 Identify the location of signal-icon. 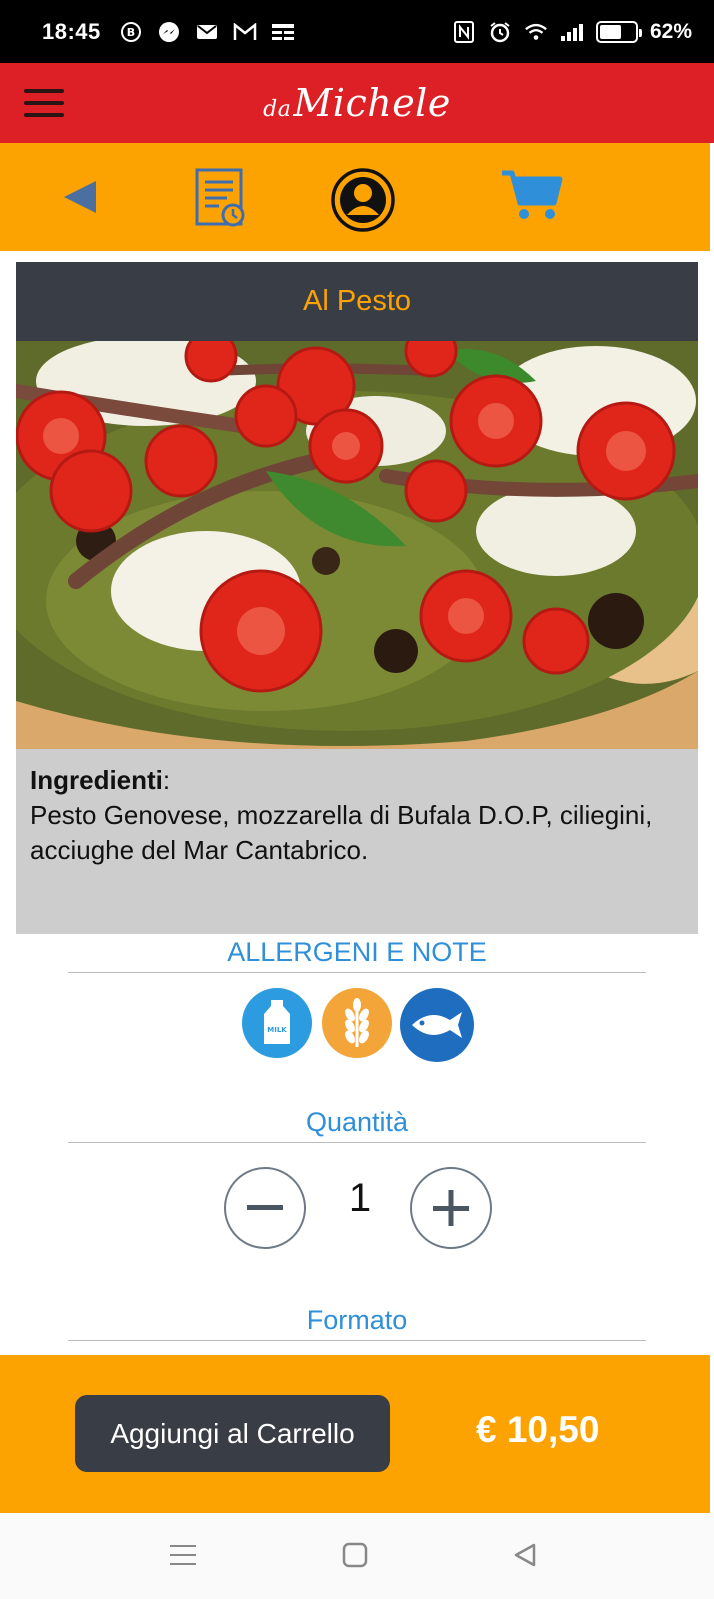
(572, 32).